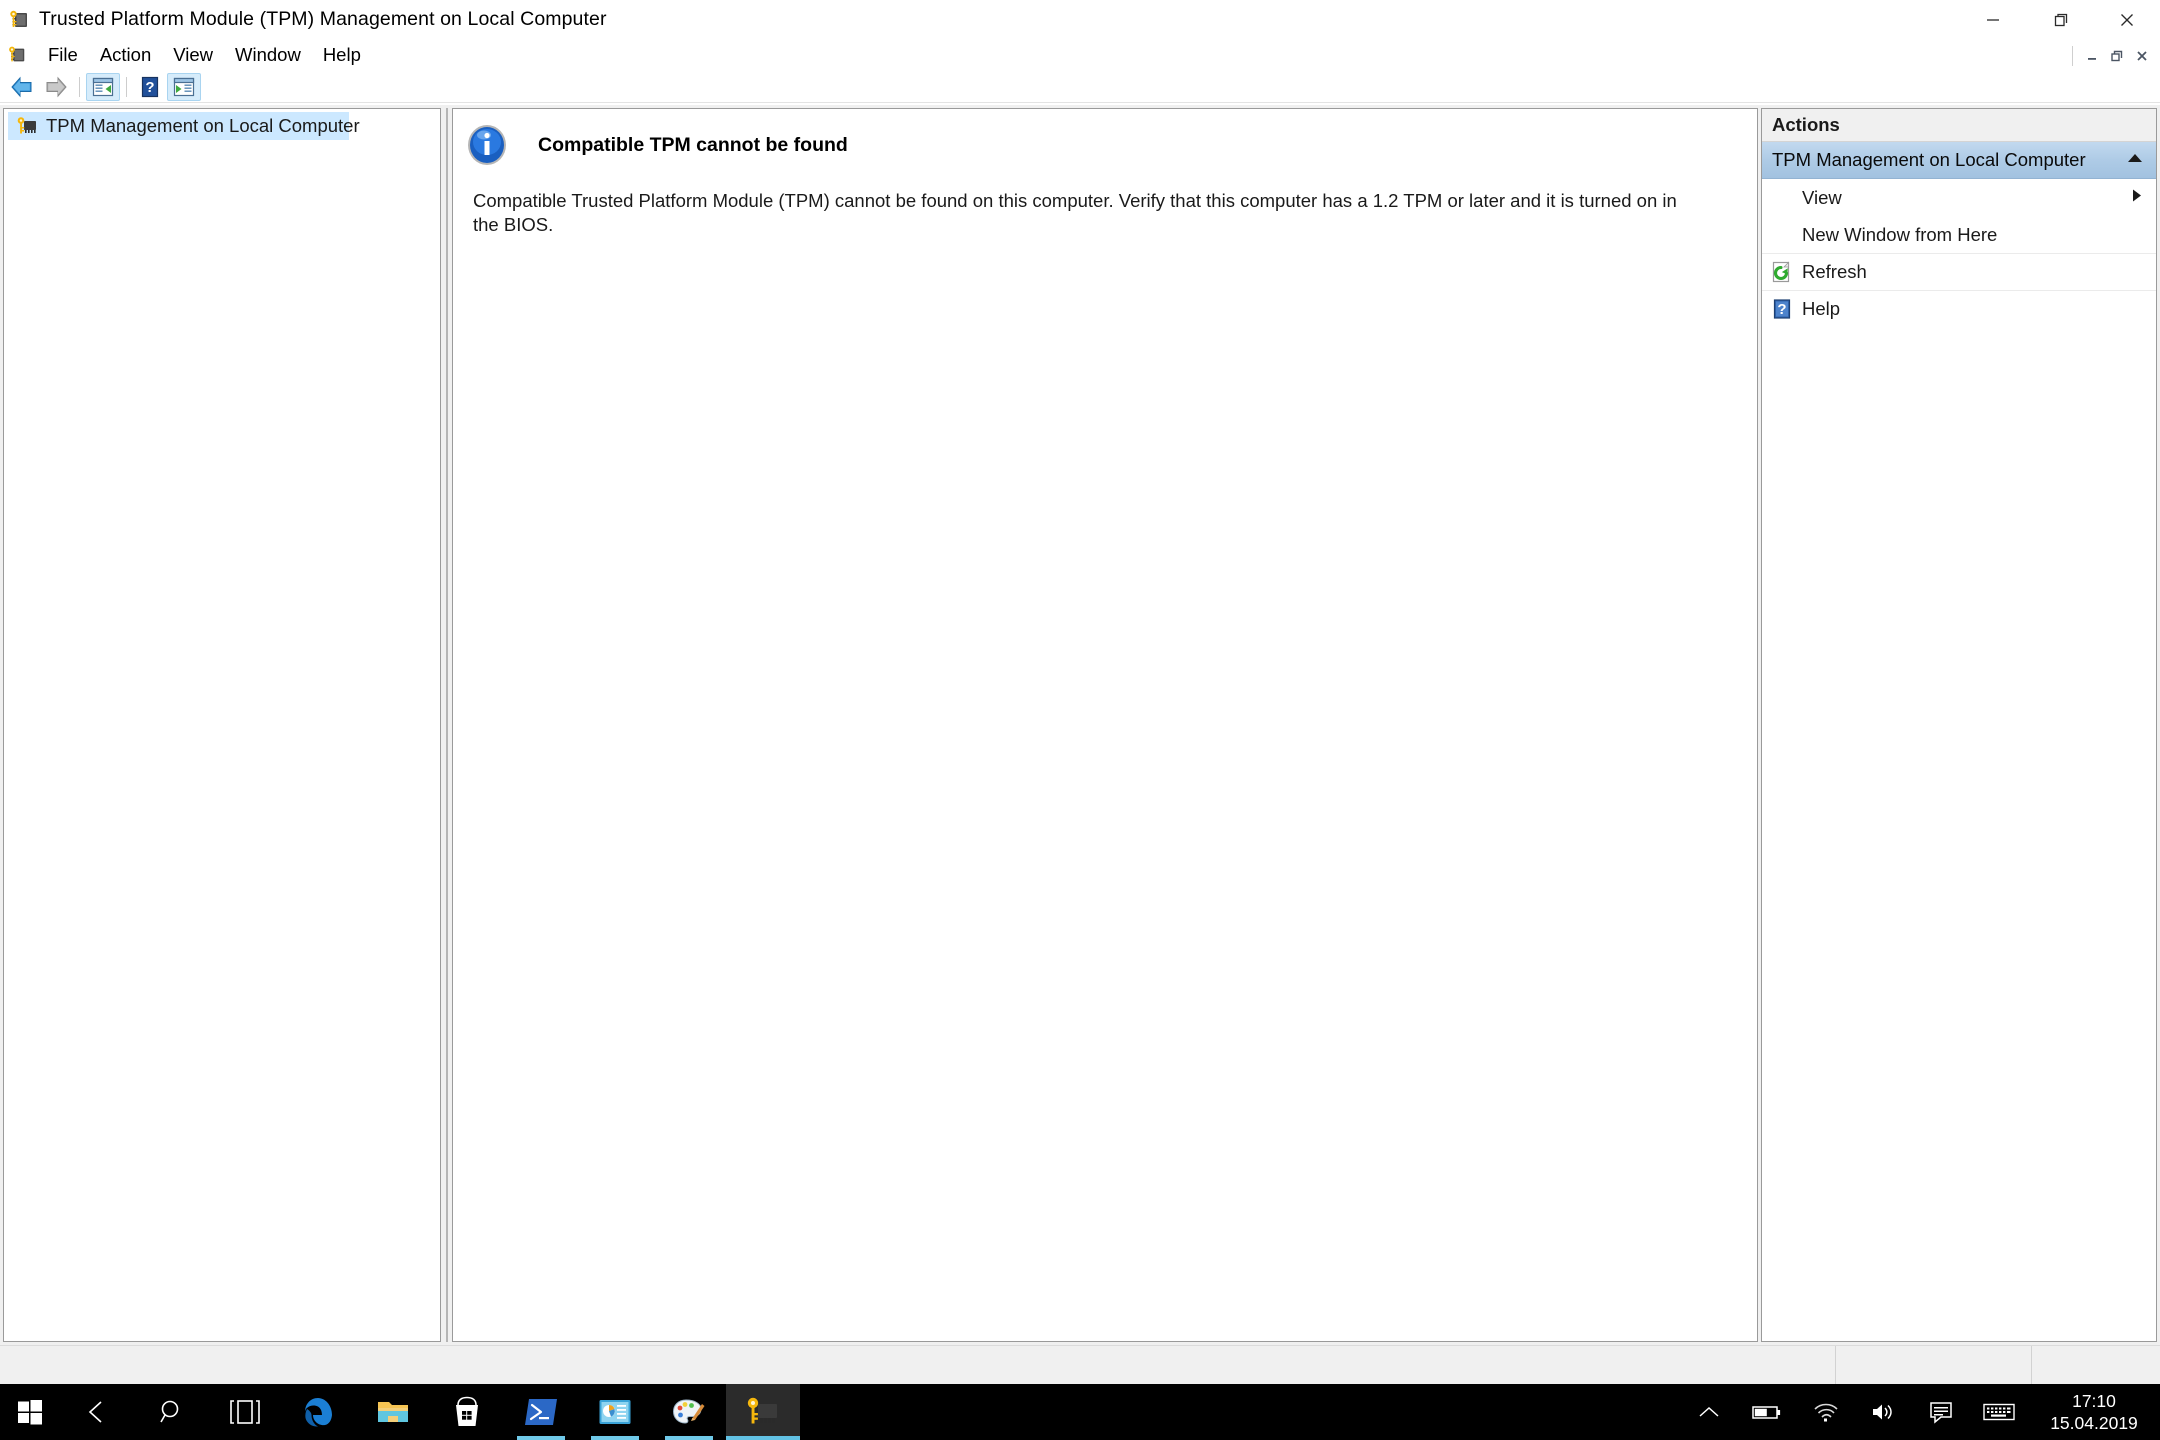 The image size is (2160, 1440). I want to click on show-hide-action-pane-button, so click(184, 87).